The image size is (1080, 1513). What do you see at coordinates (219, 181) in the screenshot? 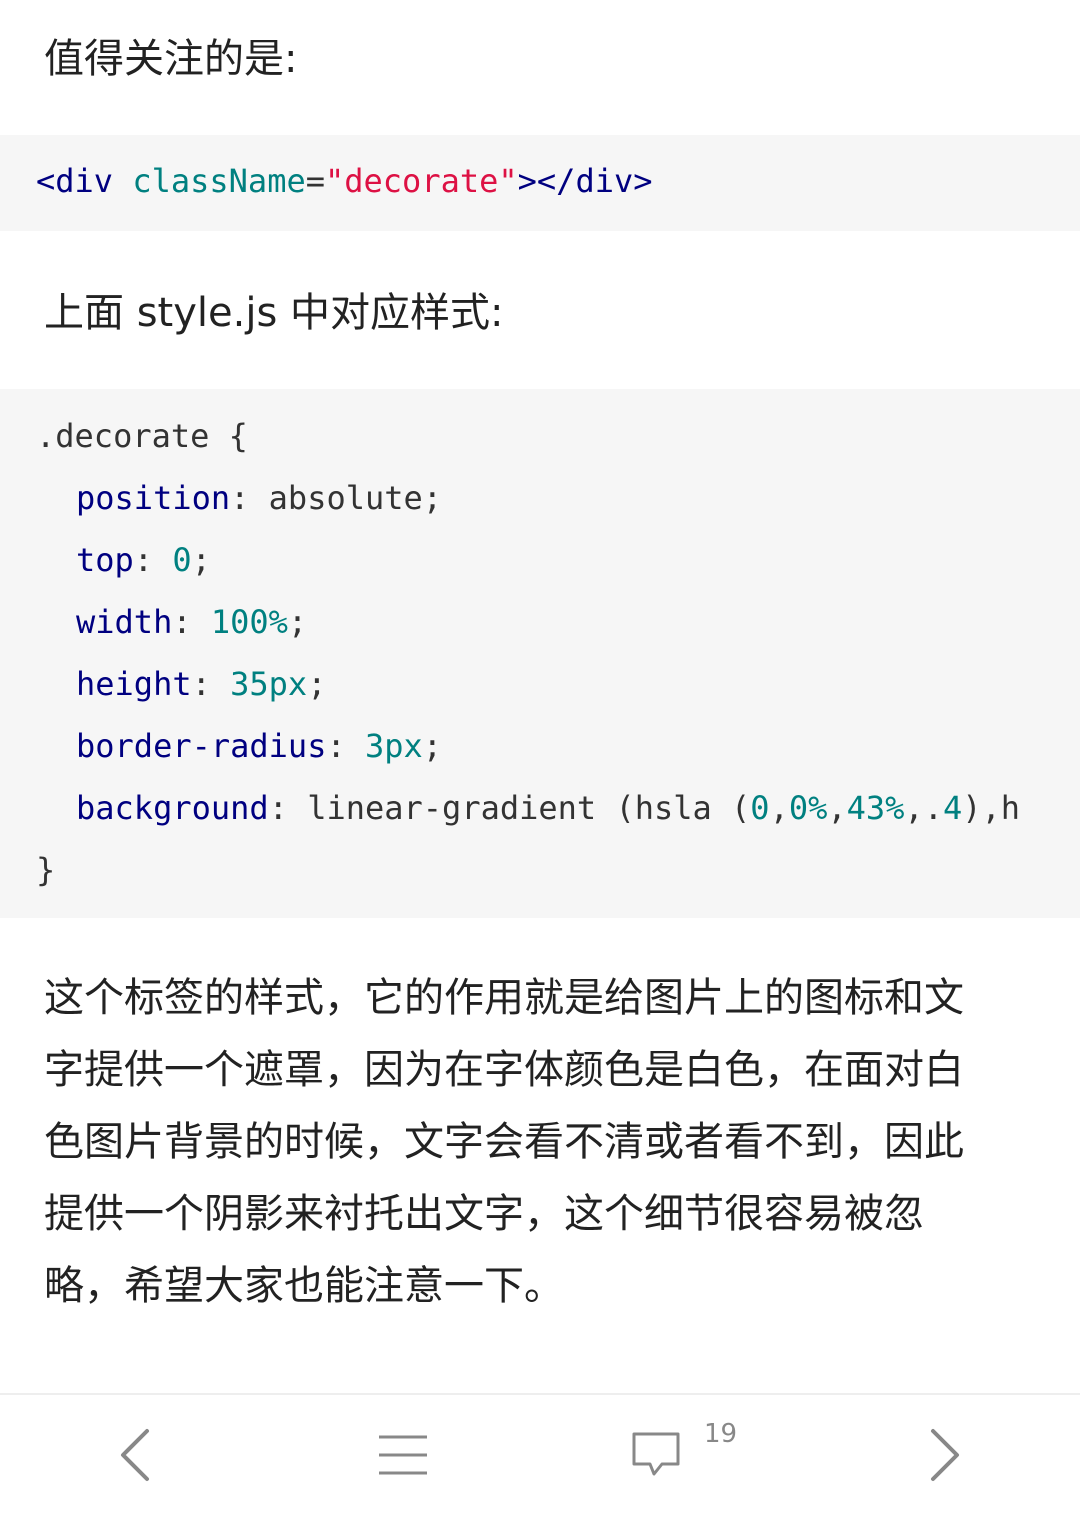
I see `code-attr-name: className` at bounding box center [219, 181].